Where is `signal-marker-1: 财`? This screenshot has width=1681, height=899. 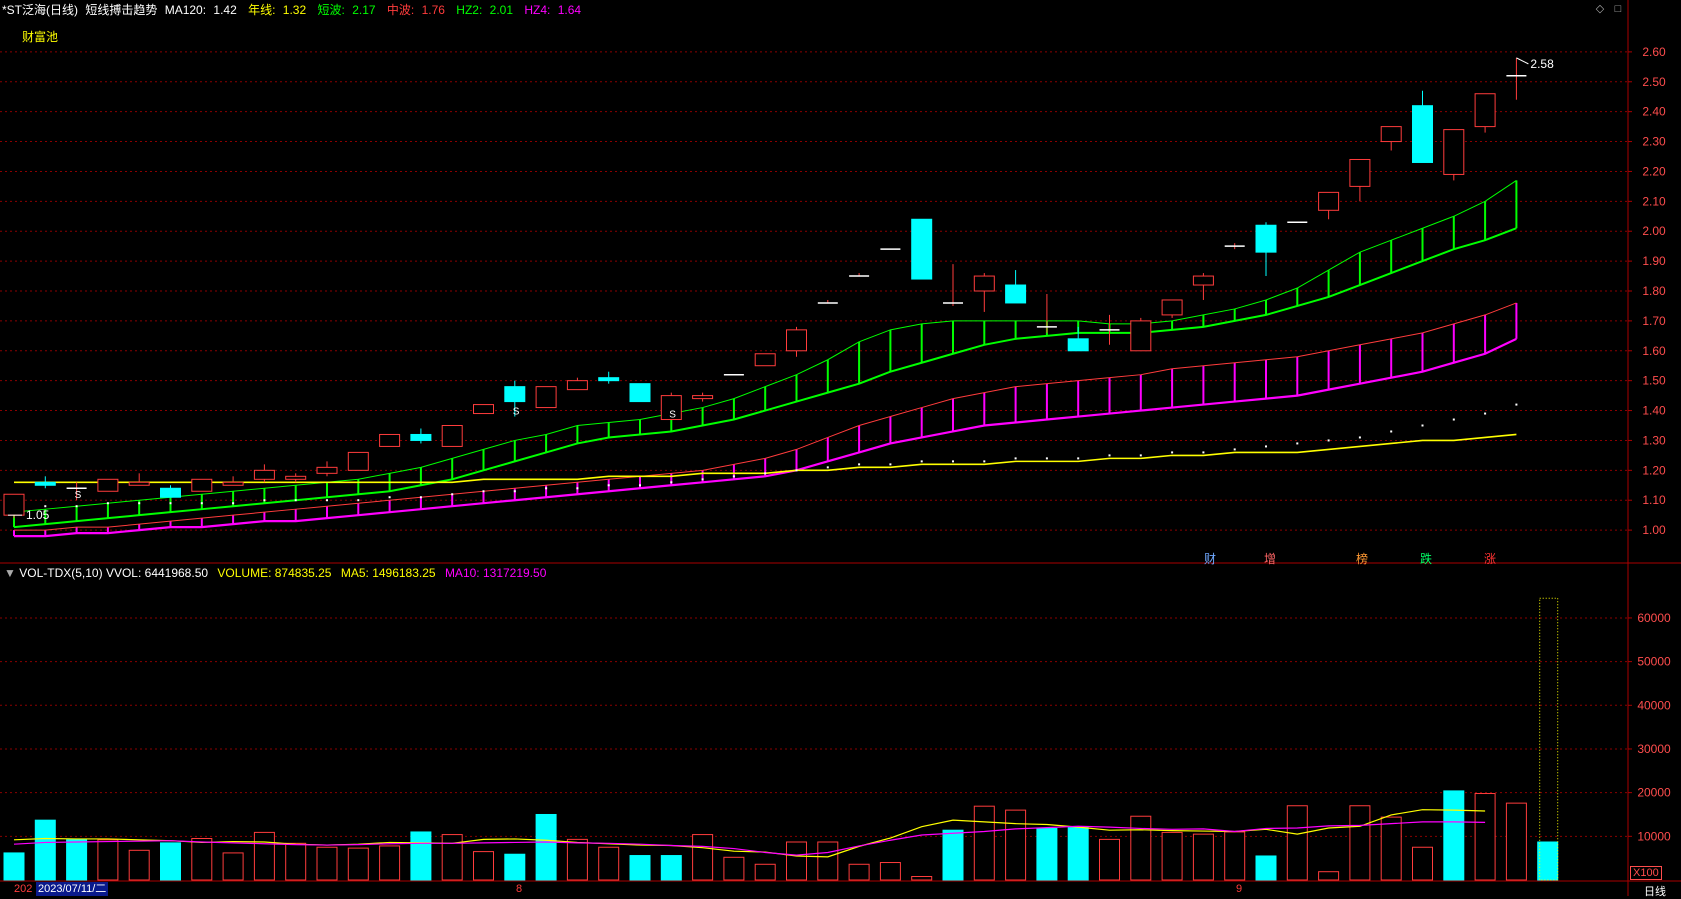
signal-marker-1: 财 is located at coordinates (1210, 558).